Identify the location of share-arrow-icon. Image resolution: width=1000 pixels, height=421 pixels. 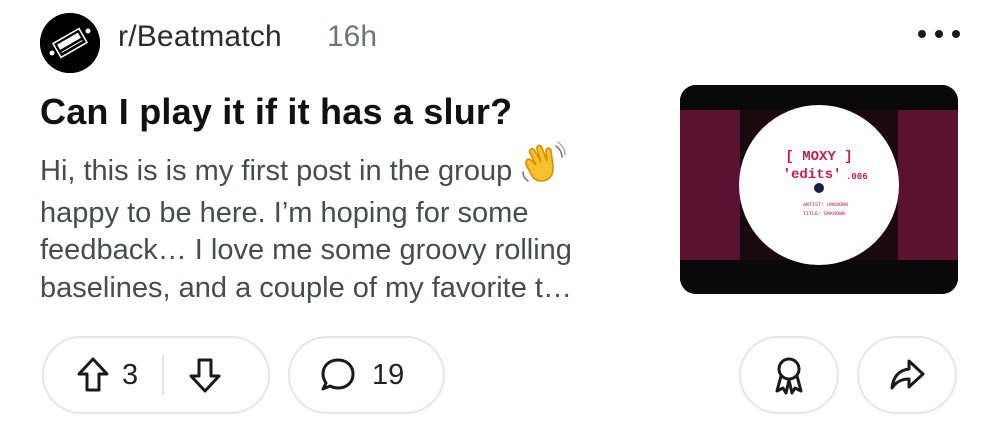
(907, 374).